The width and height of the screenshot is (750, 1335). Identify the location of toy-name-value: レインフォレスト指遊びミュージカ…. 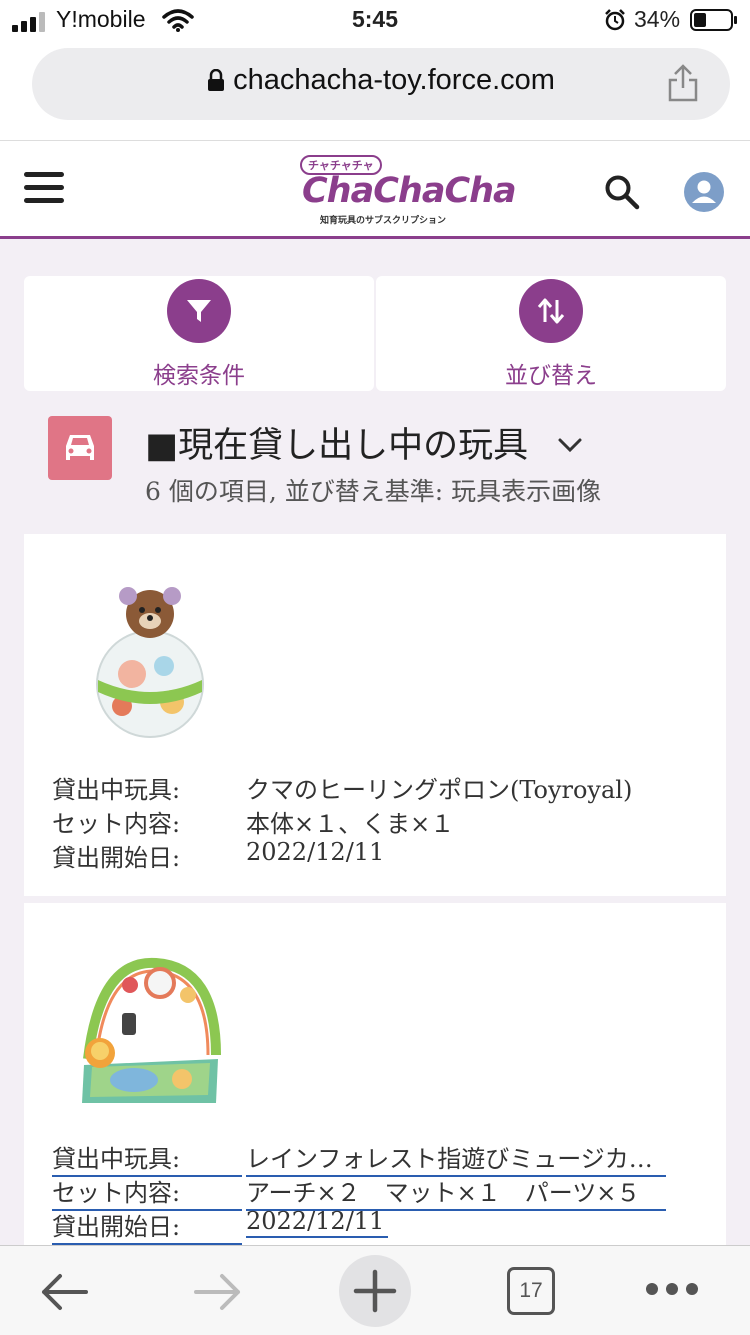
(456, 1158).